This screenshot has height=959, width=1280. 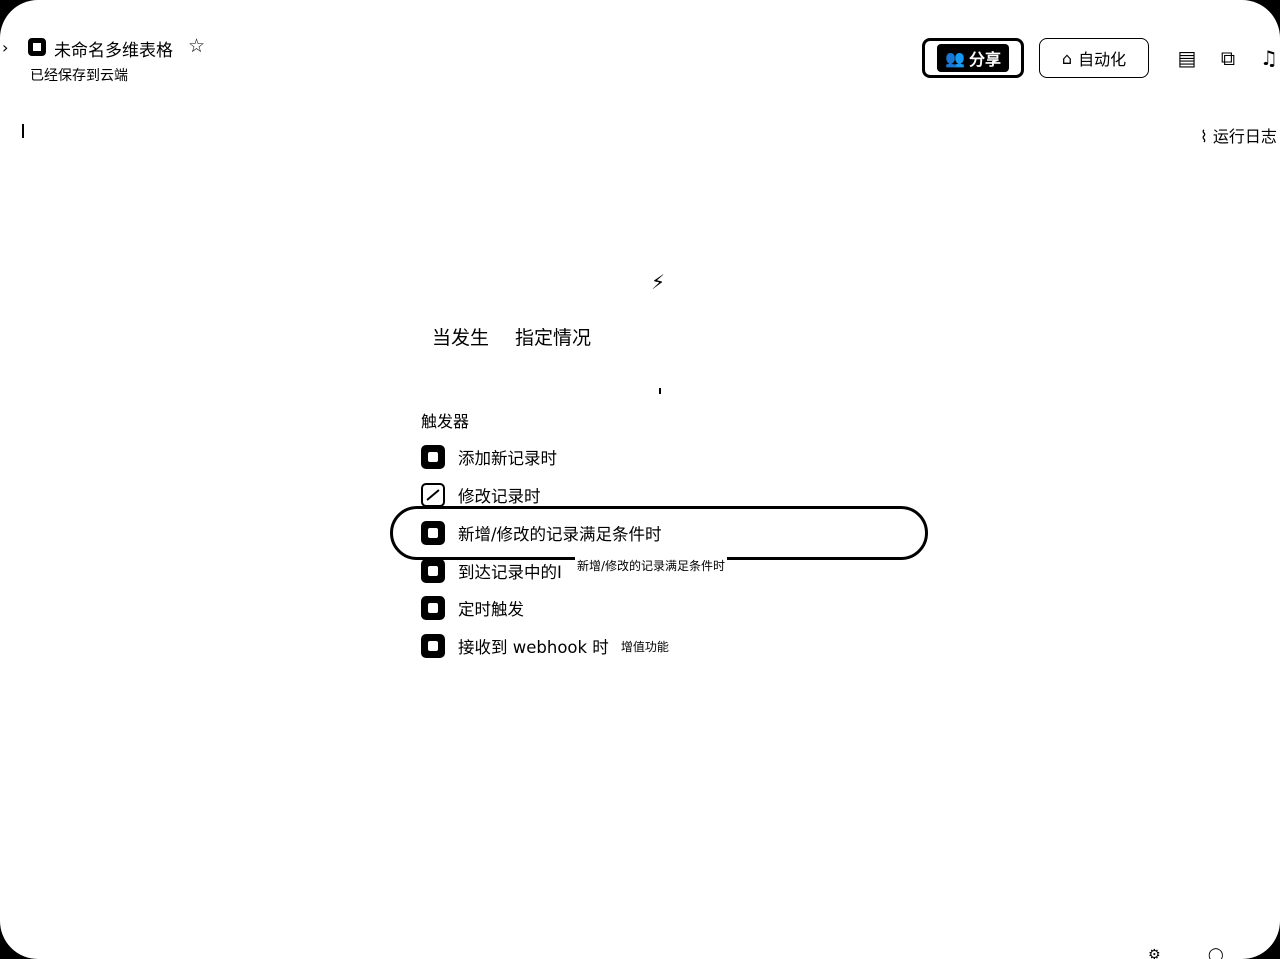 What do you see at coordinates (651, 565) in the screenshot?
I see `tooltip: 新增/修改的记录满足条件时` at bounding box center [651, 565].